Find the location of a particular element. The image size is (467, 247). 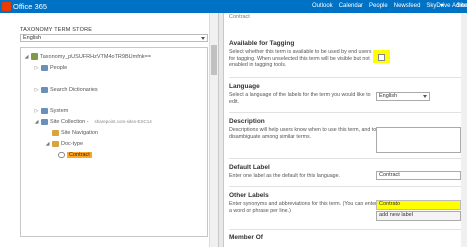

tree-node-site-navigation: Site Navigation is located at coordinates (71, 132).